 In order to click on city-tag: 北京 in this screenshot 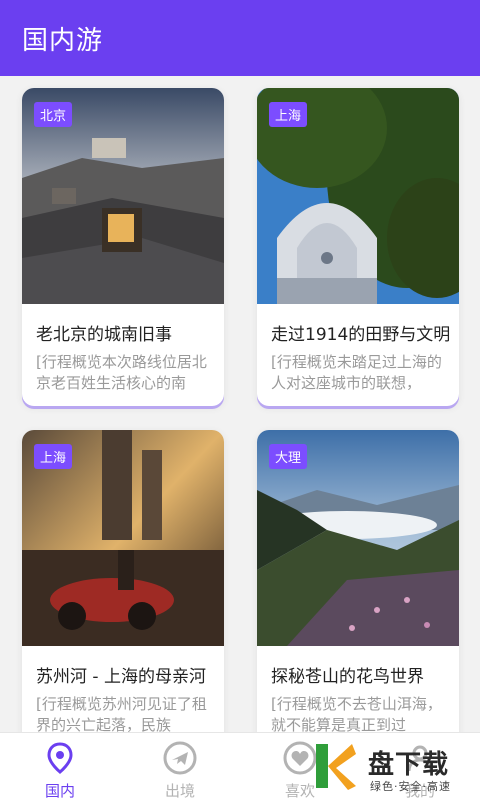, I will do `click(53, 114)`.